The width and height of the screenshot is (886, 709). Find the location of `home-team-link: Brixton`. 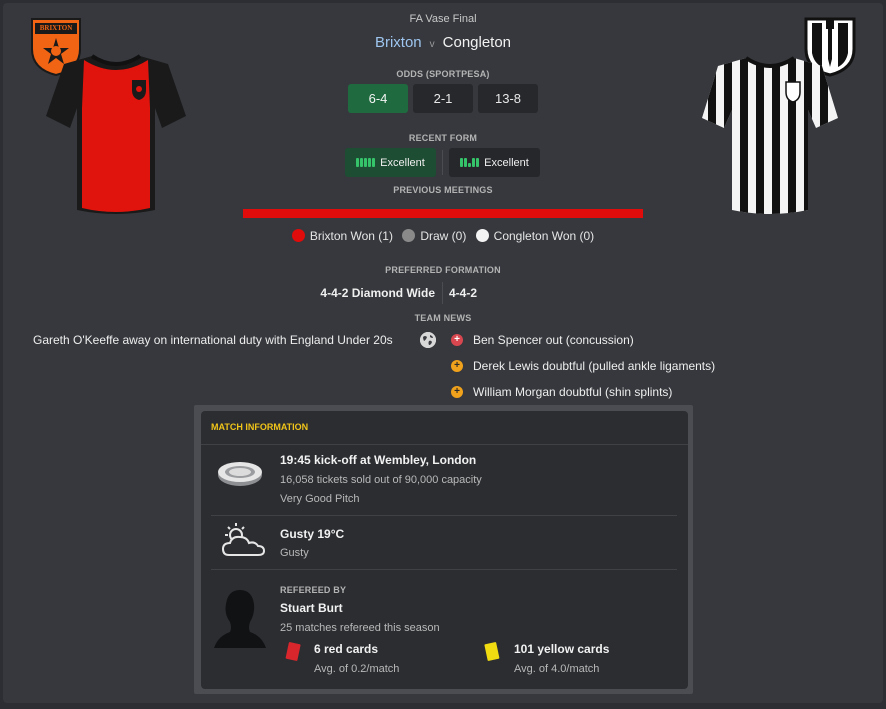

home-team-link: Brixton is located at coordinates (398, 42).